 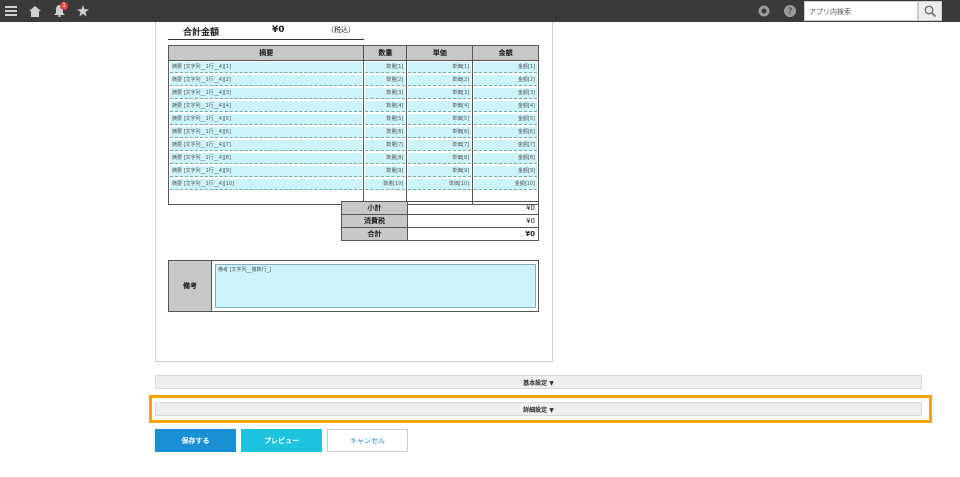 I want to click on quantity-field: 数量[1], so click(x=385, y=67).